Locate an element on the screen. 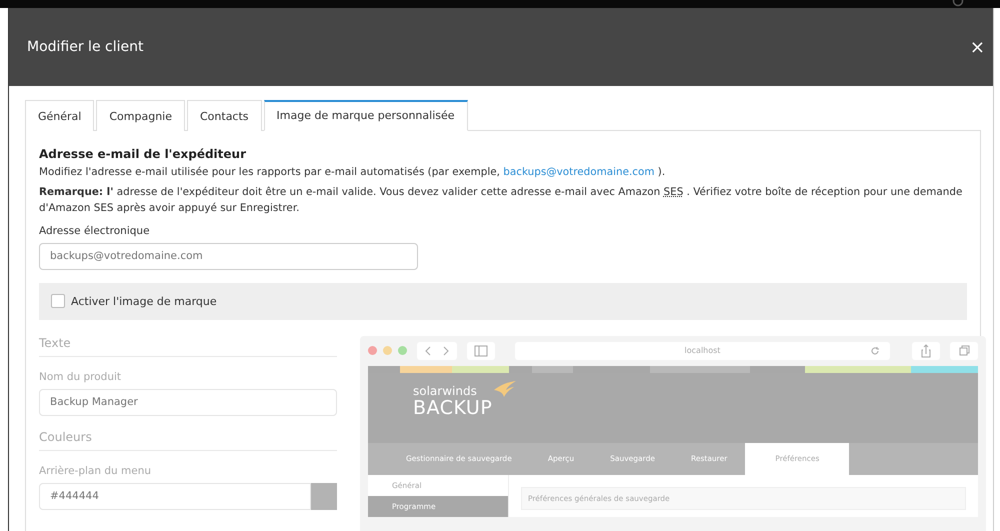 The image size is (1000, 531). abbreviation: SES is located at coordinates (674, 192).